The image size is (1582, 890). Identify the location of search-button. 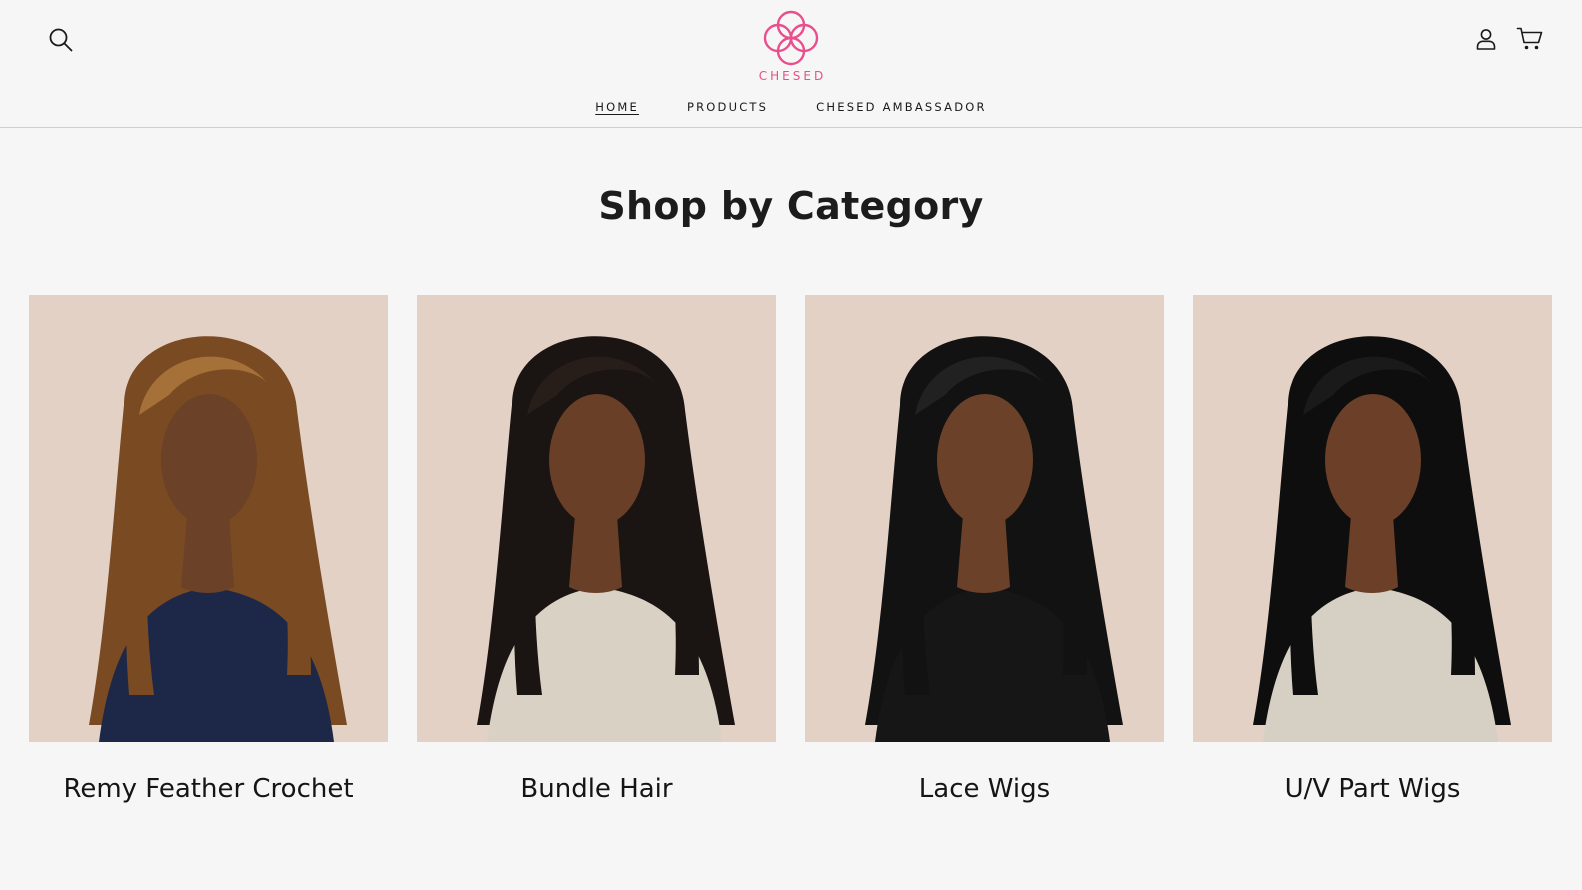
(61, 40).